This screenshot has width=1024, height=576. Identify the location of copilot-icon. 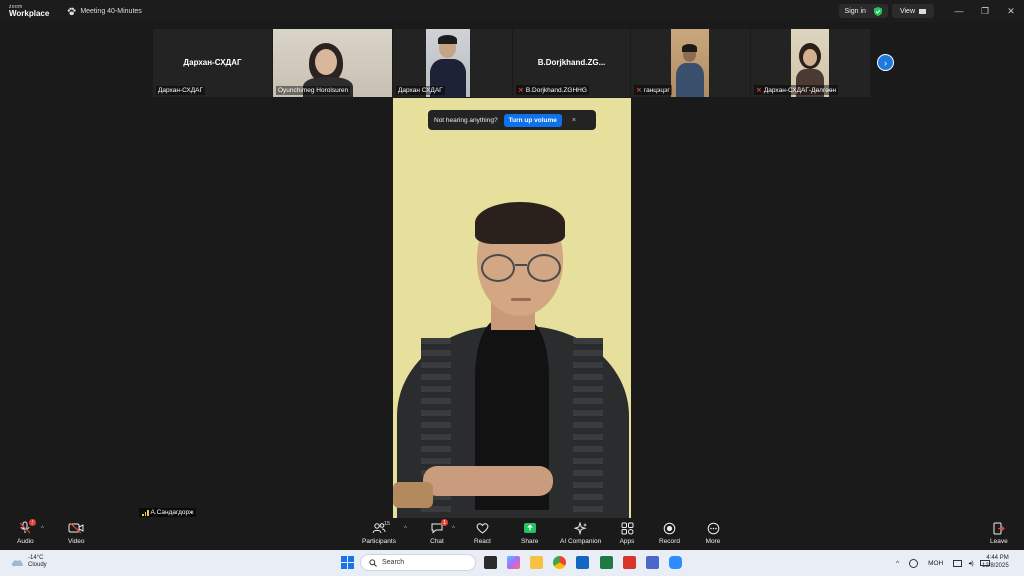
(513, 562).